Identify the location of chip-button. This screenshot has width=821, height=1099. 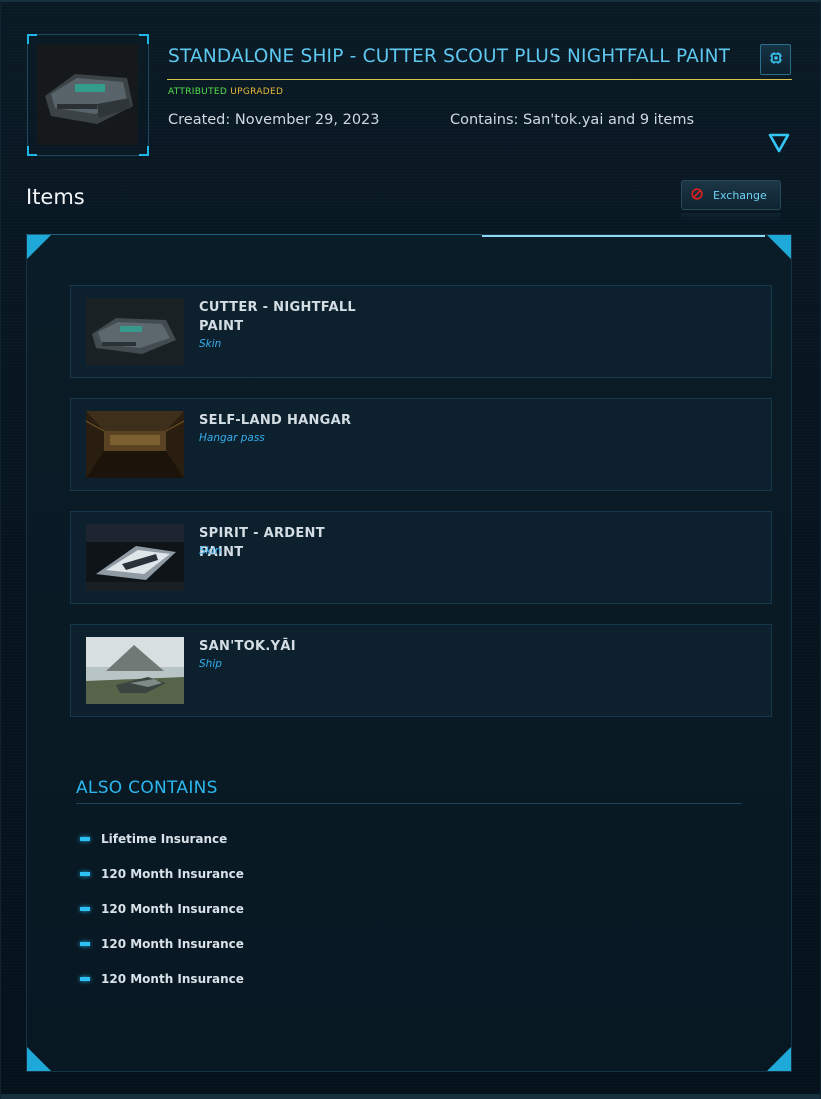
(775, 59).